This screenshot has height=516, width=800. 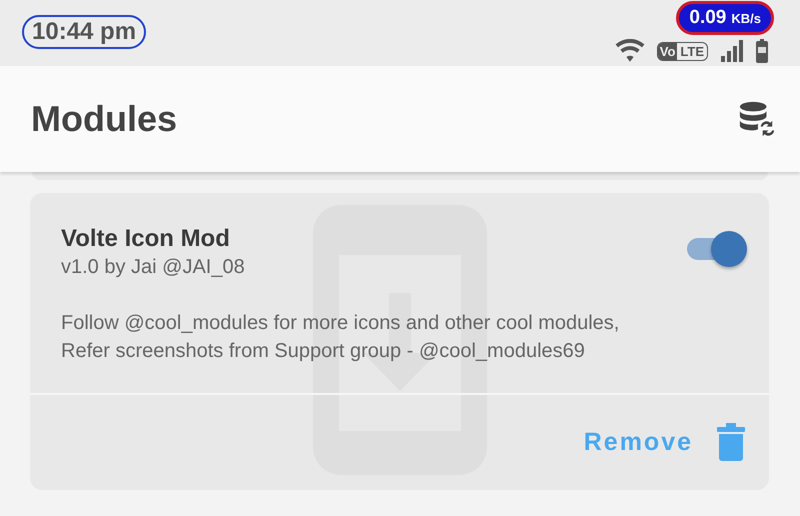 What do you see at coordinates (104, 119) in the screenshot?
I see `page-title: Modules` at bounding box center [104, 119].